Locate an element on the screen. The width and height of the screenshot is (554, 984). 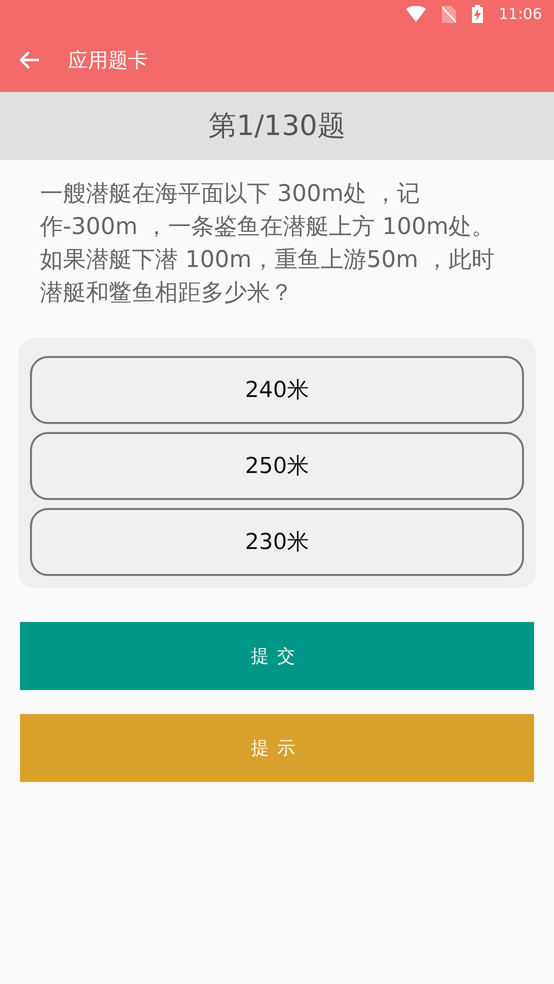
app-bar-title: 应用题卡 is located at coordinates (108, 60).